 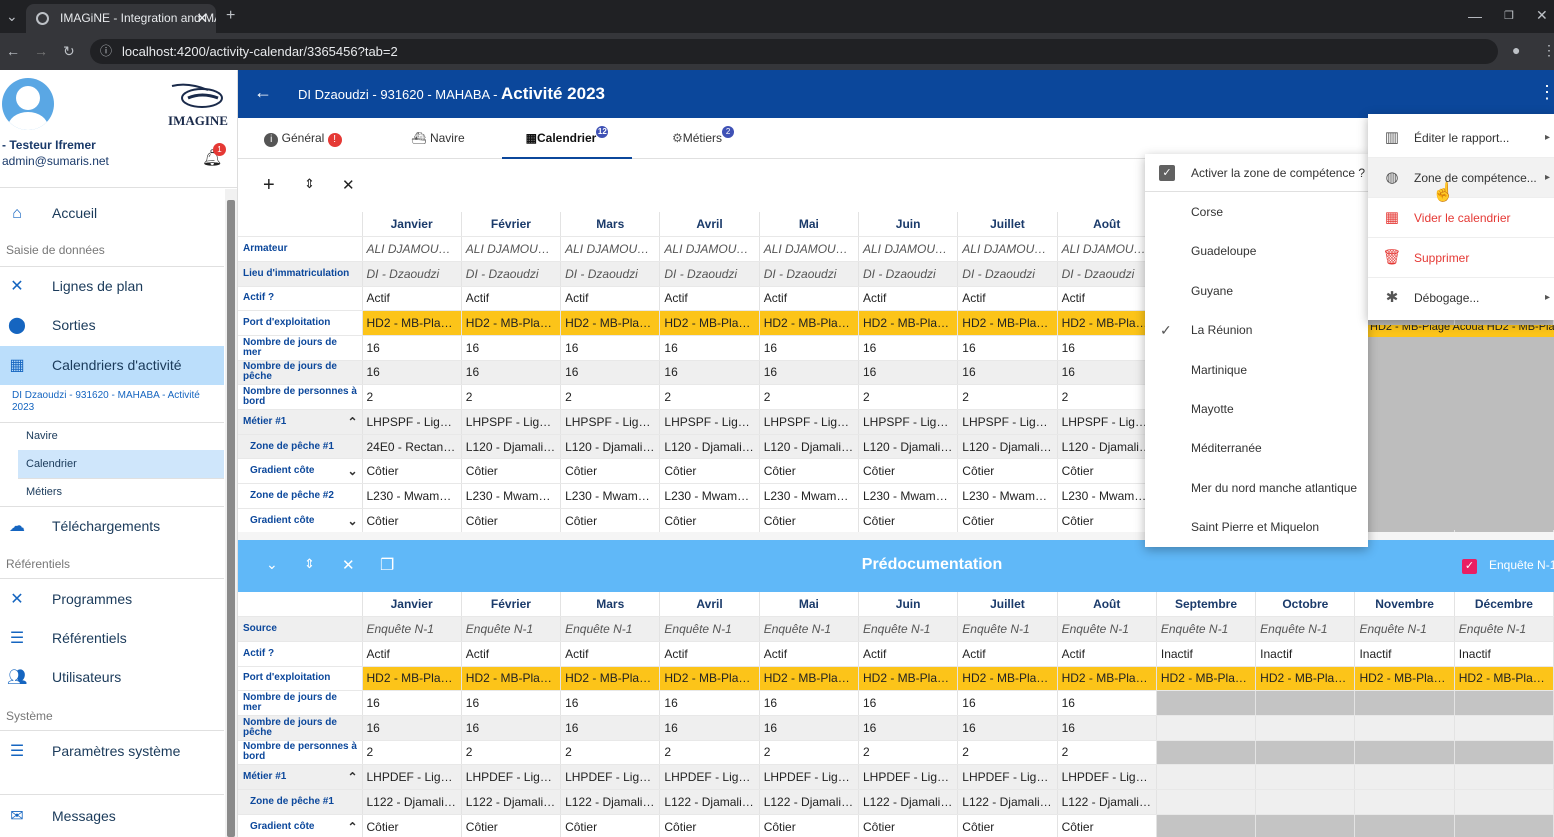 I want to click on add-icon: +, so click(x=269, y=185).